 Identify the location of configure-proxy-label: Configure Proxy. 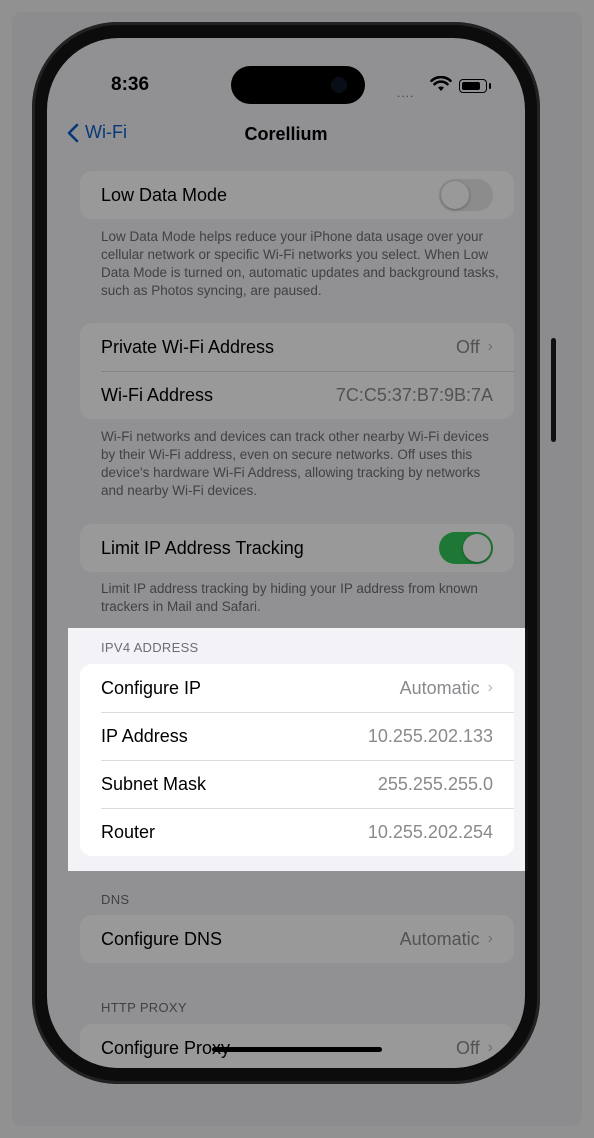
(166, 1047).